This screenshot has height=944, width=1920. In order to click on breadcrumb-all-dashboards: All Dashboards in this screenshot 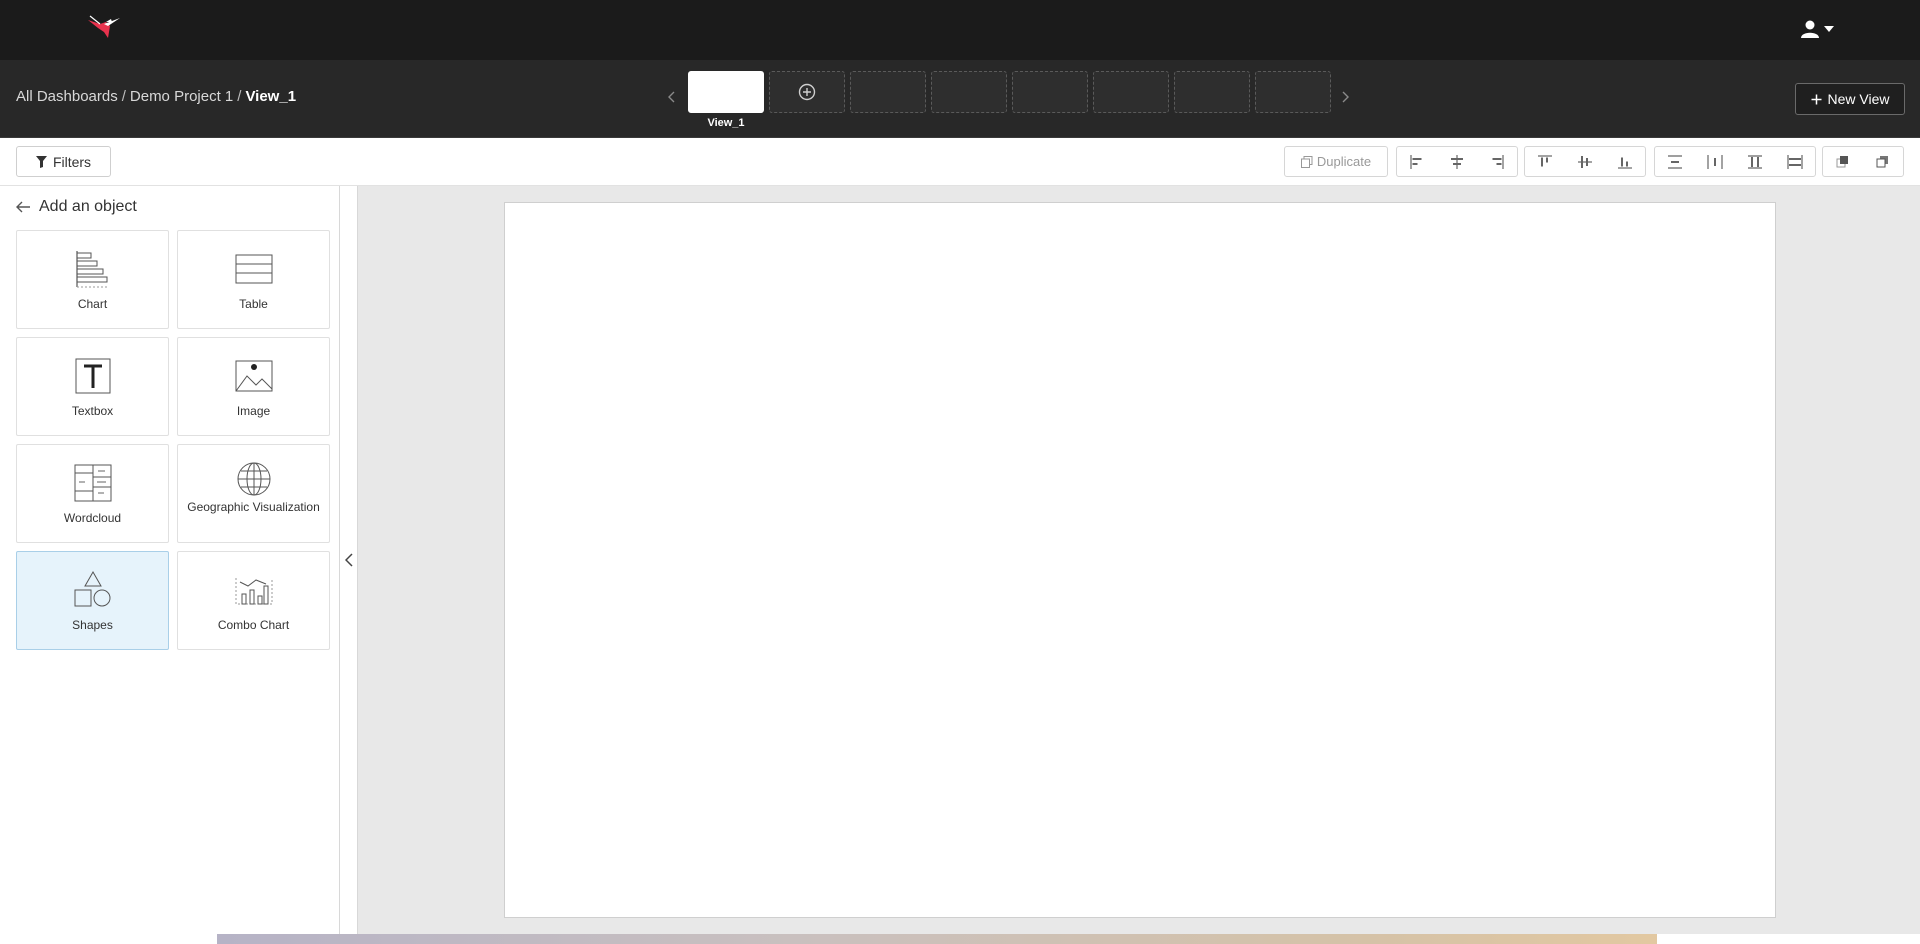, I will do `click(67, 96)`.